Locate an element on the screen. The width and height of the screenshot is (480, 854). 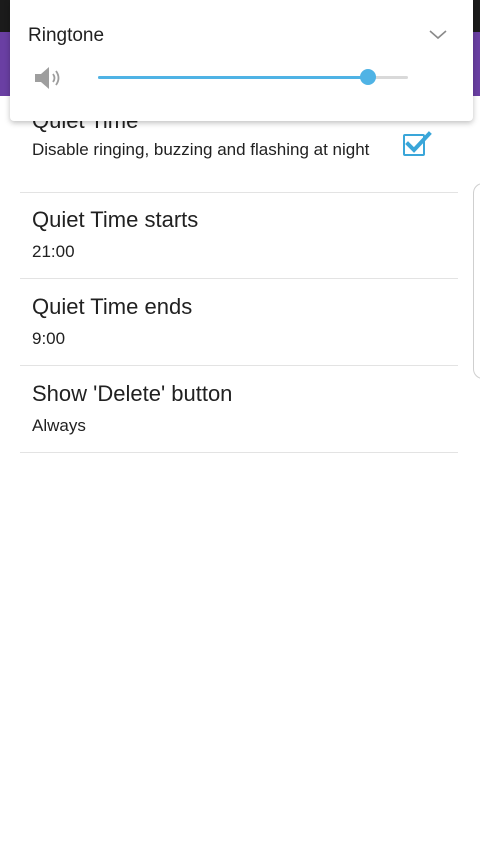
volume-slider is located at coordinates (253, 78).